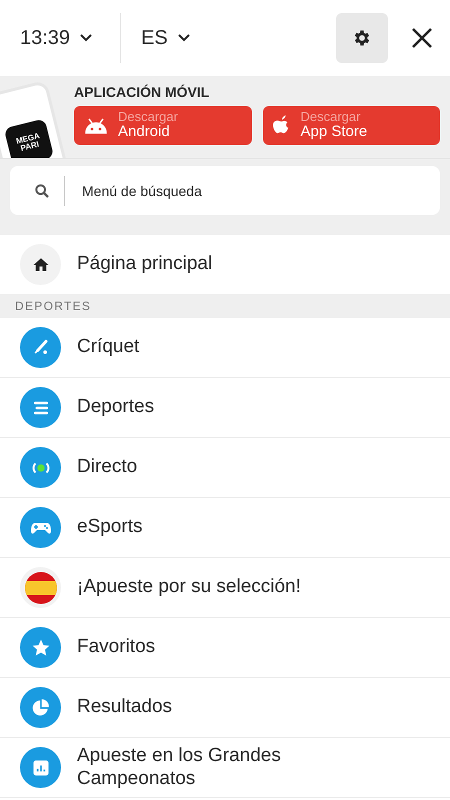  Describe the element at coordinates (40, 527) in the screenshot. I see `gamepad-icon` at that location.